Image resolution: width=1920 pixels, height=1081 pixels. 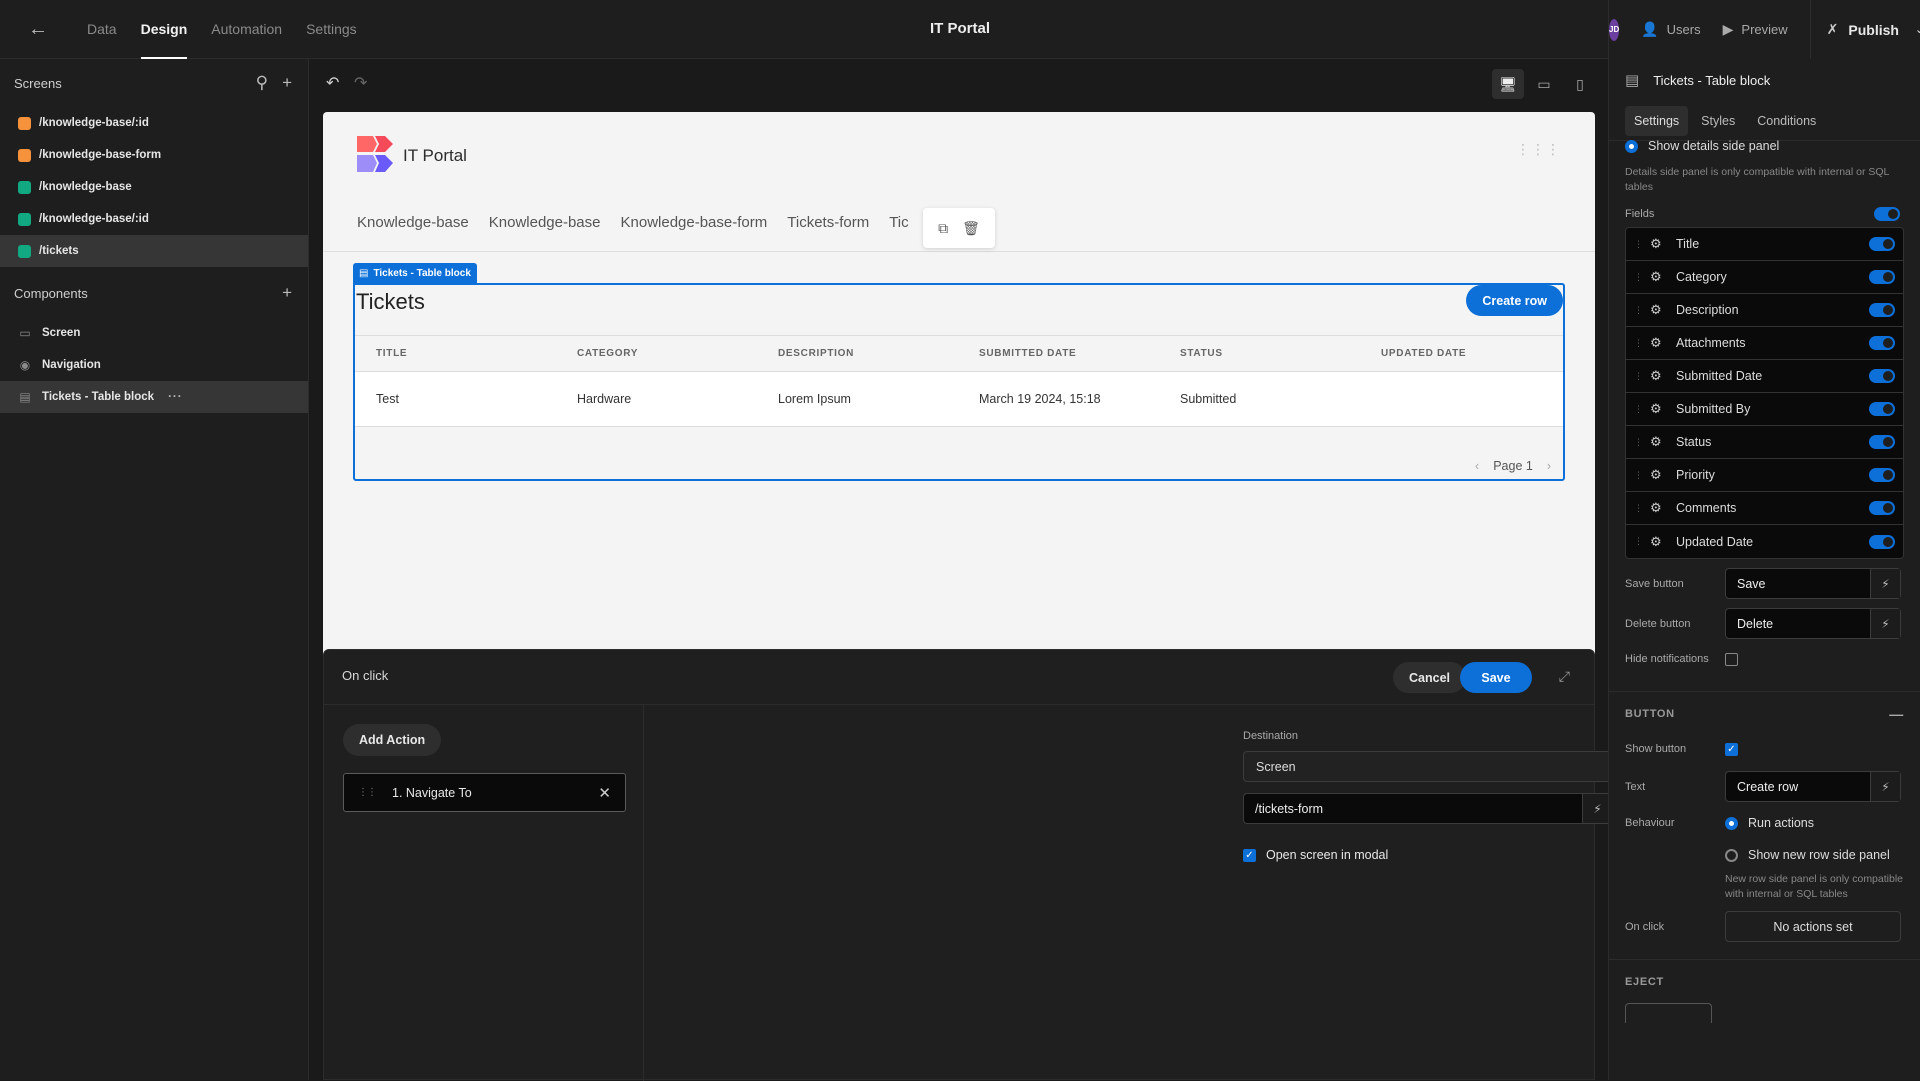 I want to click on more-options-icon: ···, so click(x=175, y=397).